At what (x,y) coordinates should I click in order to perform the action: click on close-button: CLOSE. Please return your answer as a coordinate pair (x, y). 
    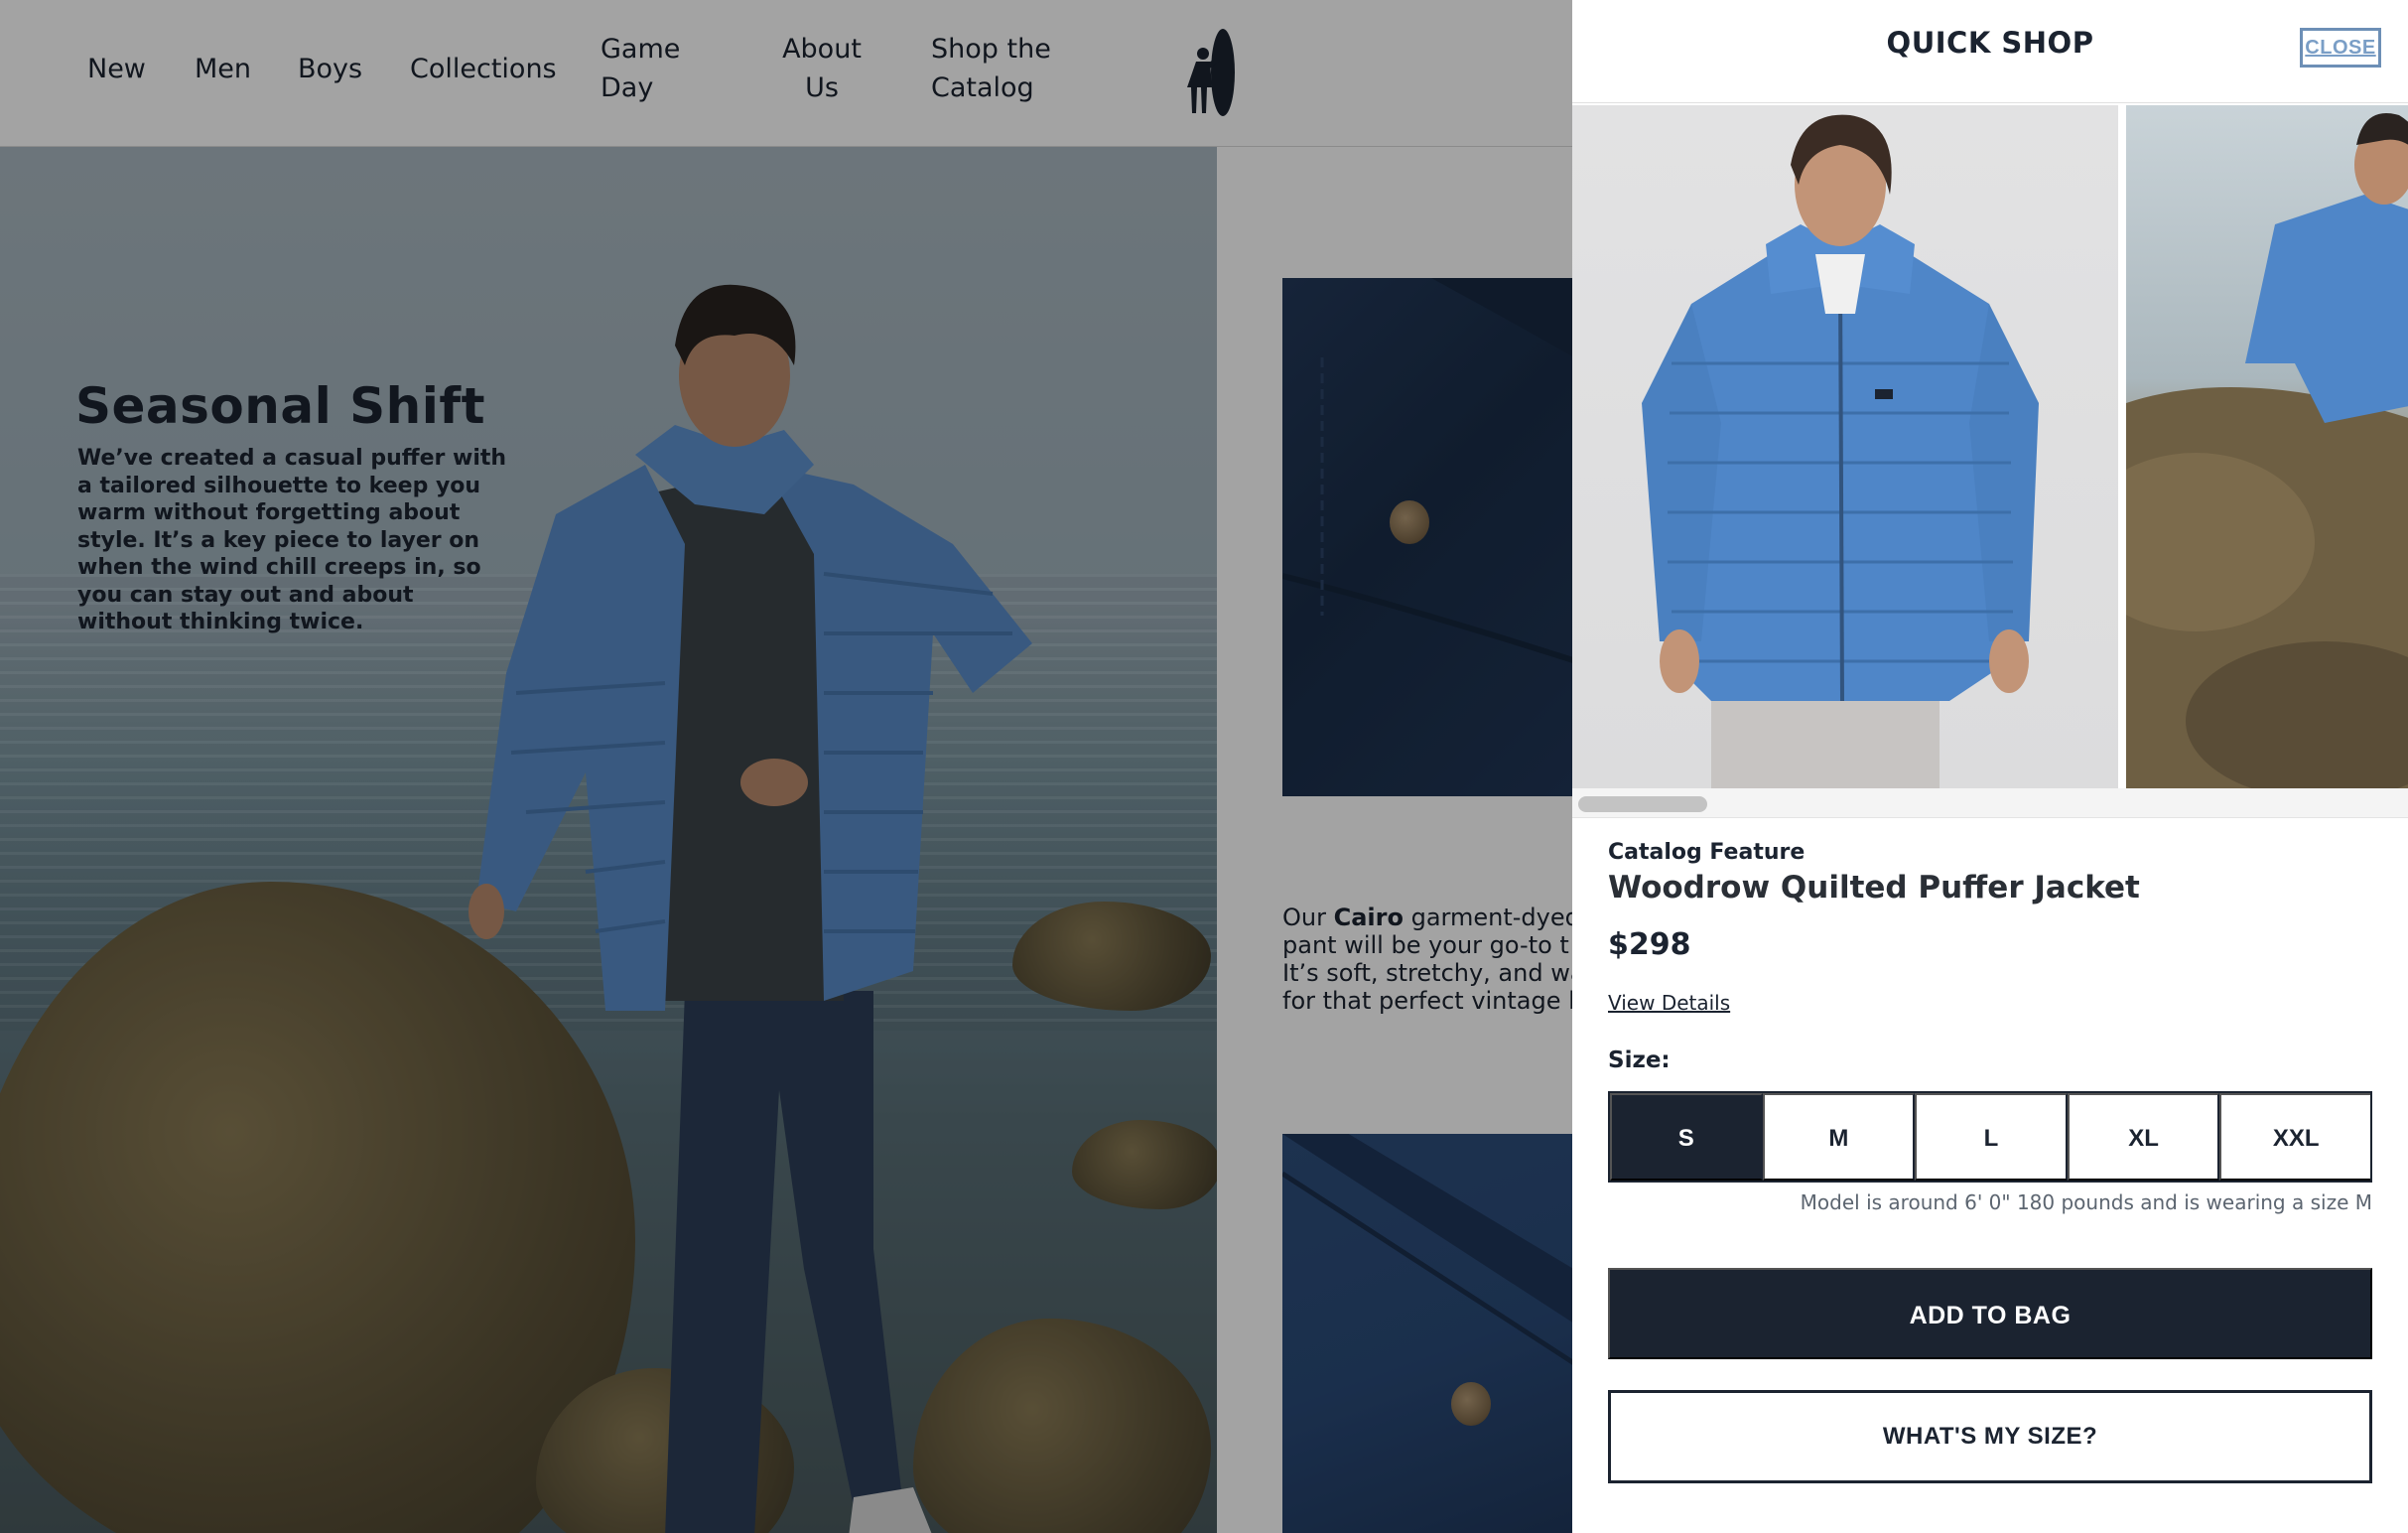
    Looking at the image, I should click on (2340, 48).